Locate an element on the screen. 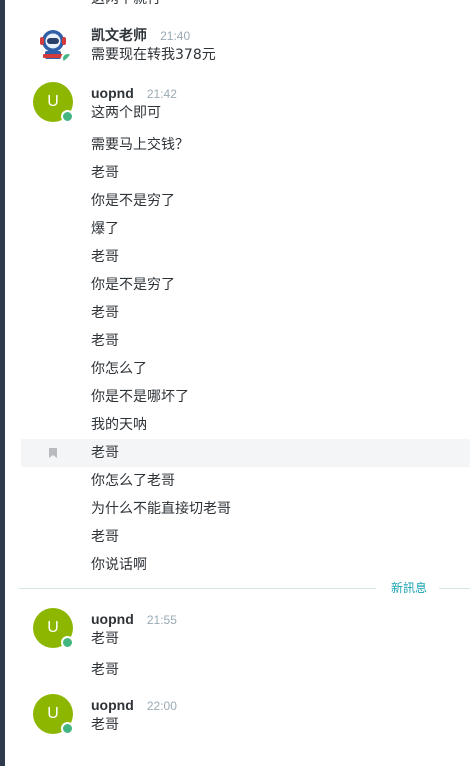 Image resolution: width=470 pixels, height=766 pixels. message-text: 你说话啊 is located at coordinates (119, 565).